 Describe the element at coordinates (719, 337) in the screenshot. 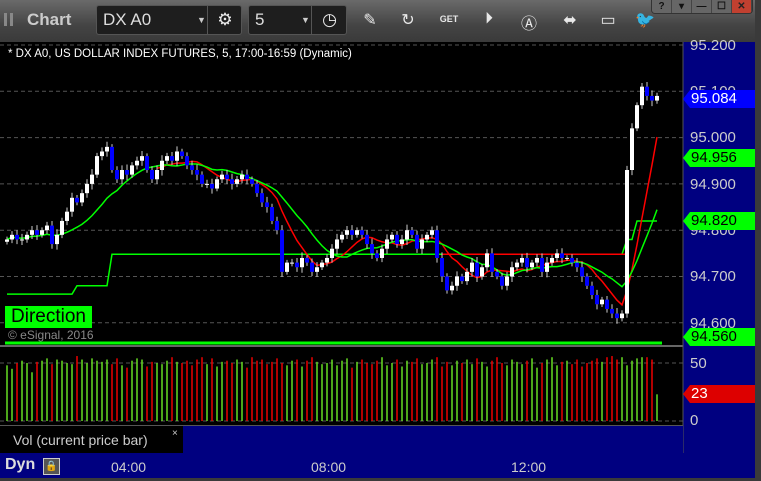

I see `direction-base-tag: 94.560` at that location.